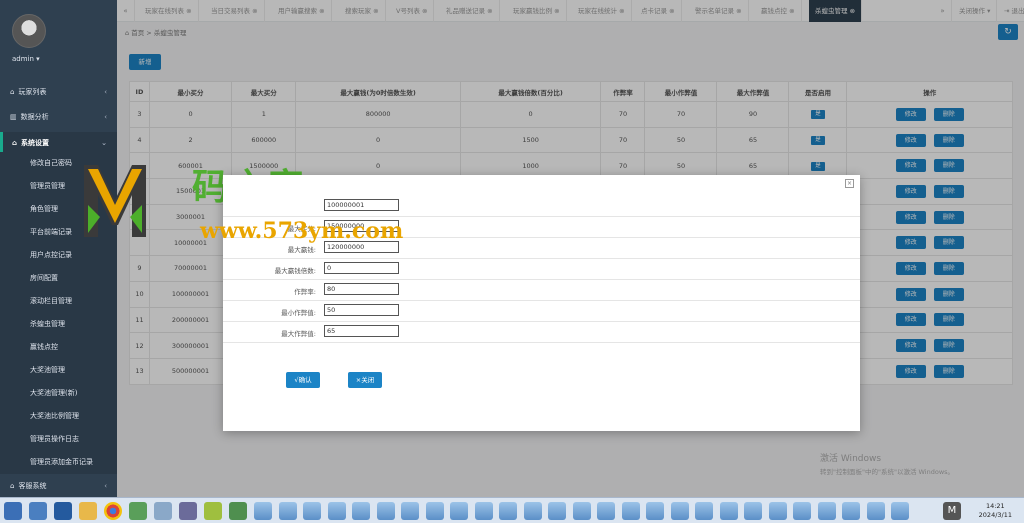 This screenshot has height=523, width=1024. I want to click on field-label: 最小作弊值:, so click(298, 313).